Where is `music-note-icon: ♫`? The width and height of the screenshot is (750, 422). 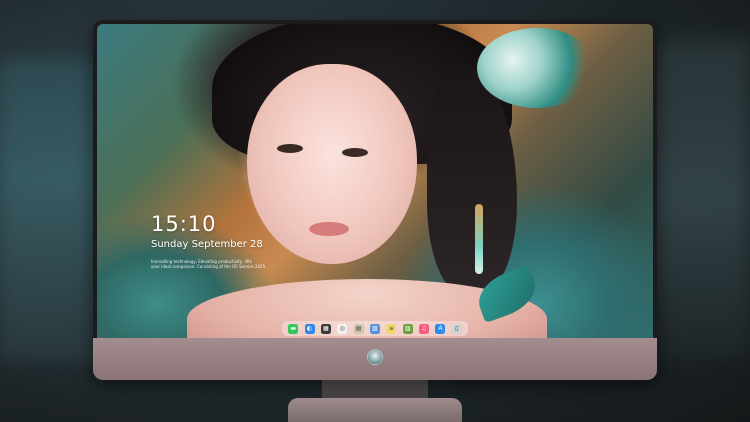
music-note-icon: ♫ is located at coordinates (424, 328).